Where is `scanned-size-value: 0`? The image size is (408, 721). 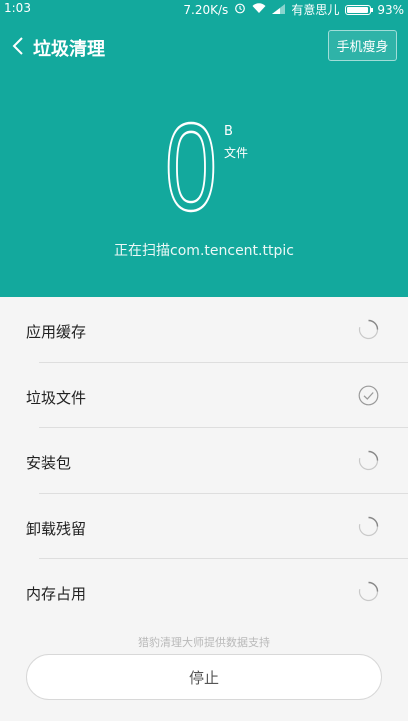
scanned-size-value: 0 is located at coordinates (191, 168).